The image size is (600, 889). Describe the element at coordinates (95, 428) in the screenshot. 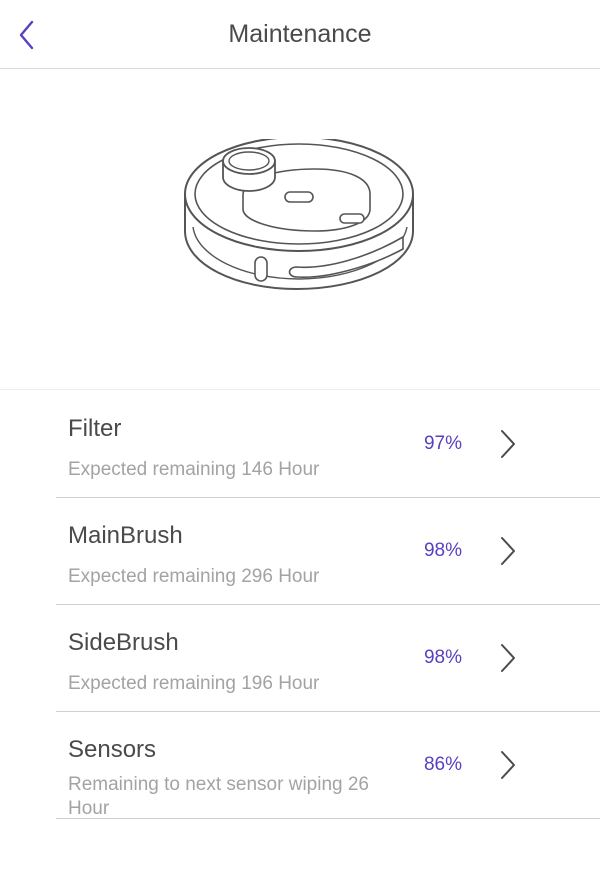

I see `item-name: Filter` at that location.